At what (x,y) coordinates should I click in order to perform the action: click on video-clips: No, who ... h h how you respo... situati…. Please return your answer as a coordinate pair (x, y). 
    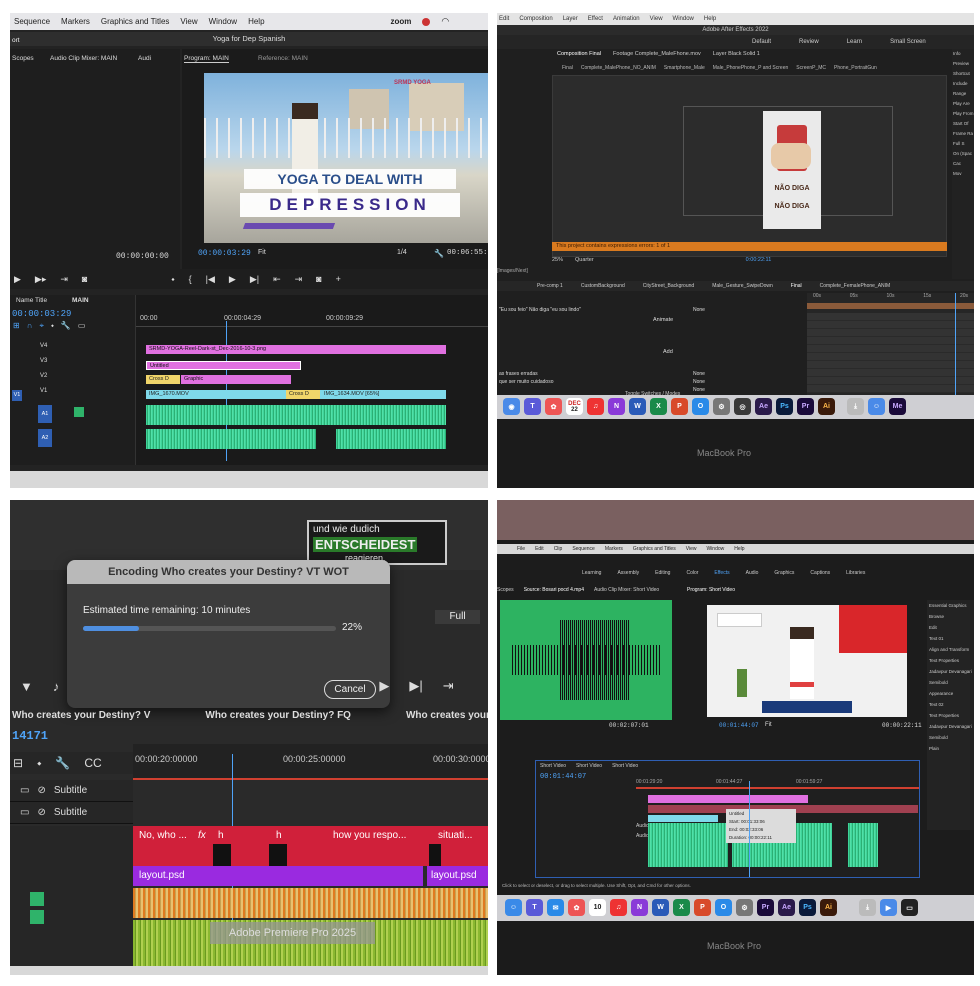
    Looking at the image, I should click on (310, 846).